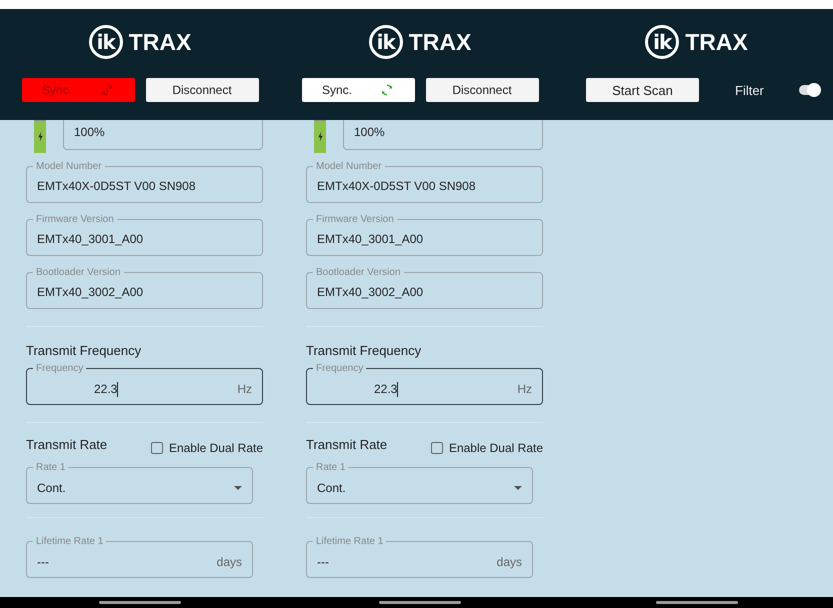 This screenshot has width=833, height=608. Describe the element at coordinates (642, 90) in the screenshot. I see `start-scan-button: Start Scan` at that location.